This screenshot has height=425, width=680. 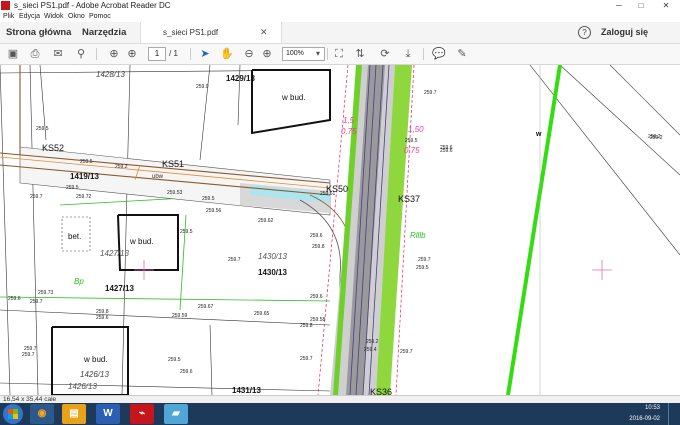 What do you see at coordinates (173, 164) in the screenshot?
I see `manhole-label: KS51` at bounding box center [173, 164].